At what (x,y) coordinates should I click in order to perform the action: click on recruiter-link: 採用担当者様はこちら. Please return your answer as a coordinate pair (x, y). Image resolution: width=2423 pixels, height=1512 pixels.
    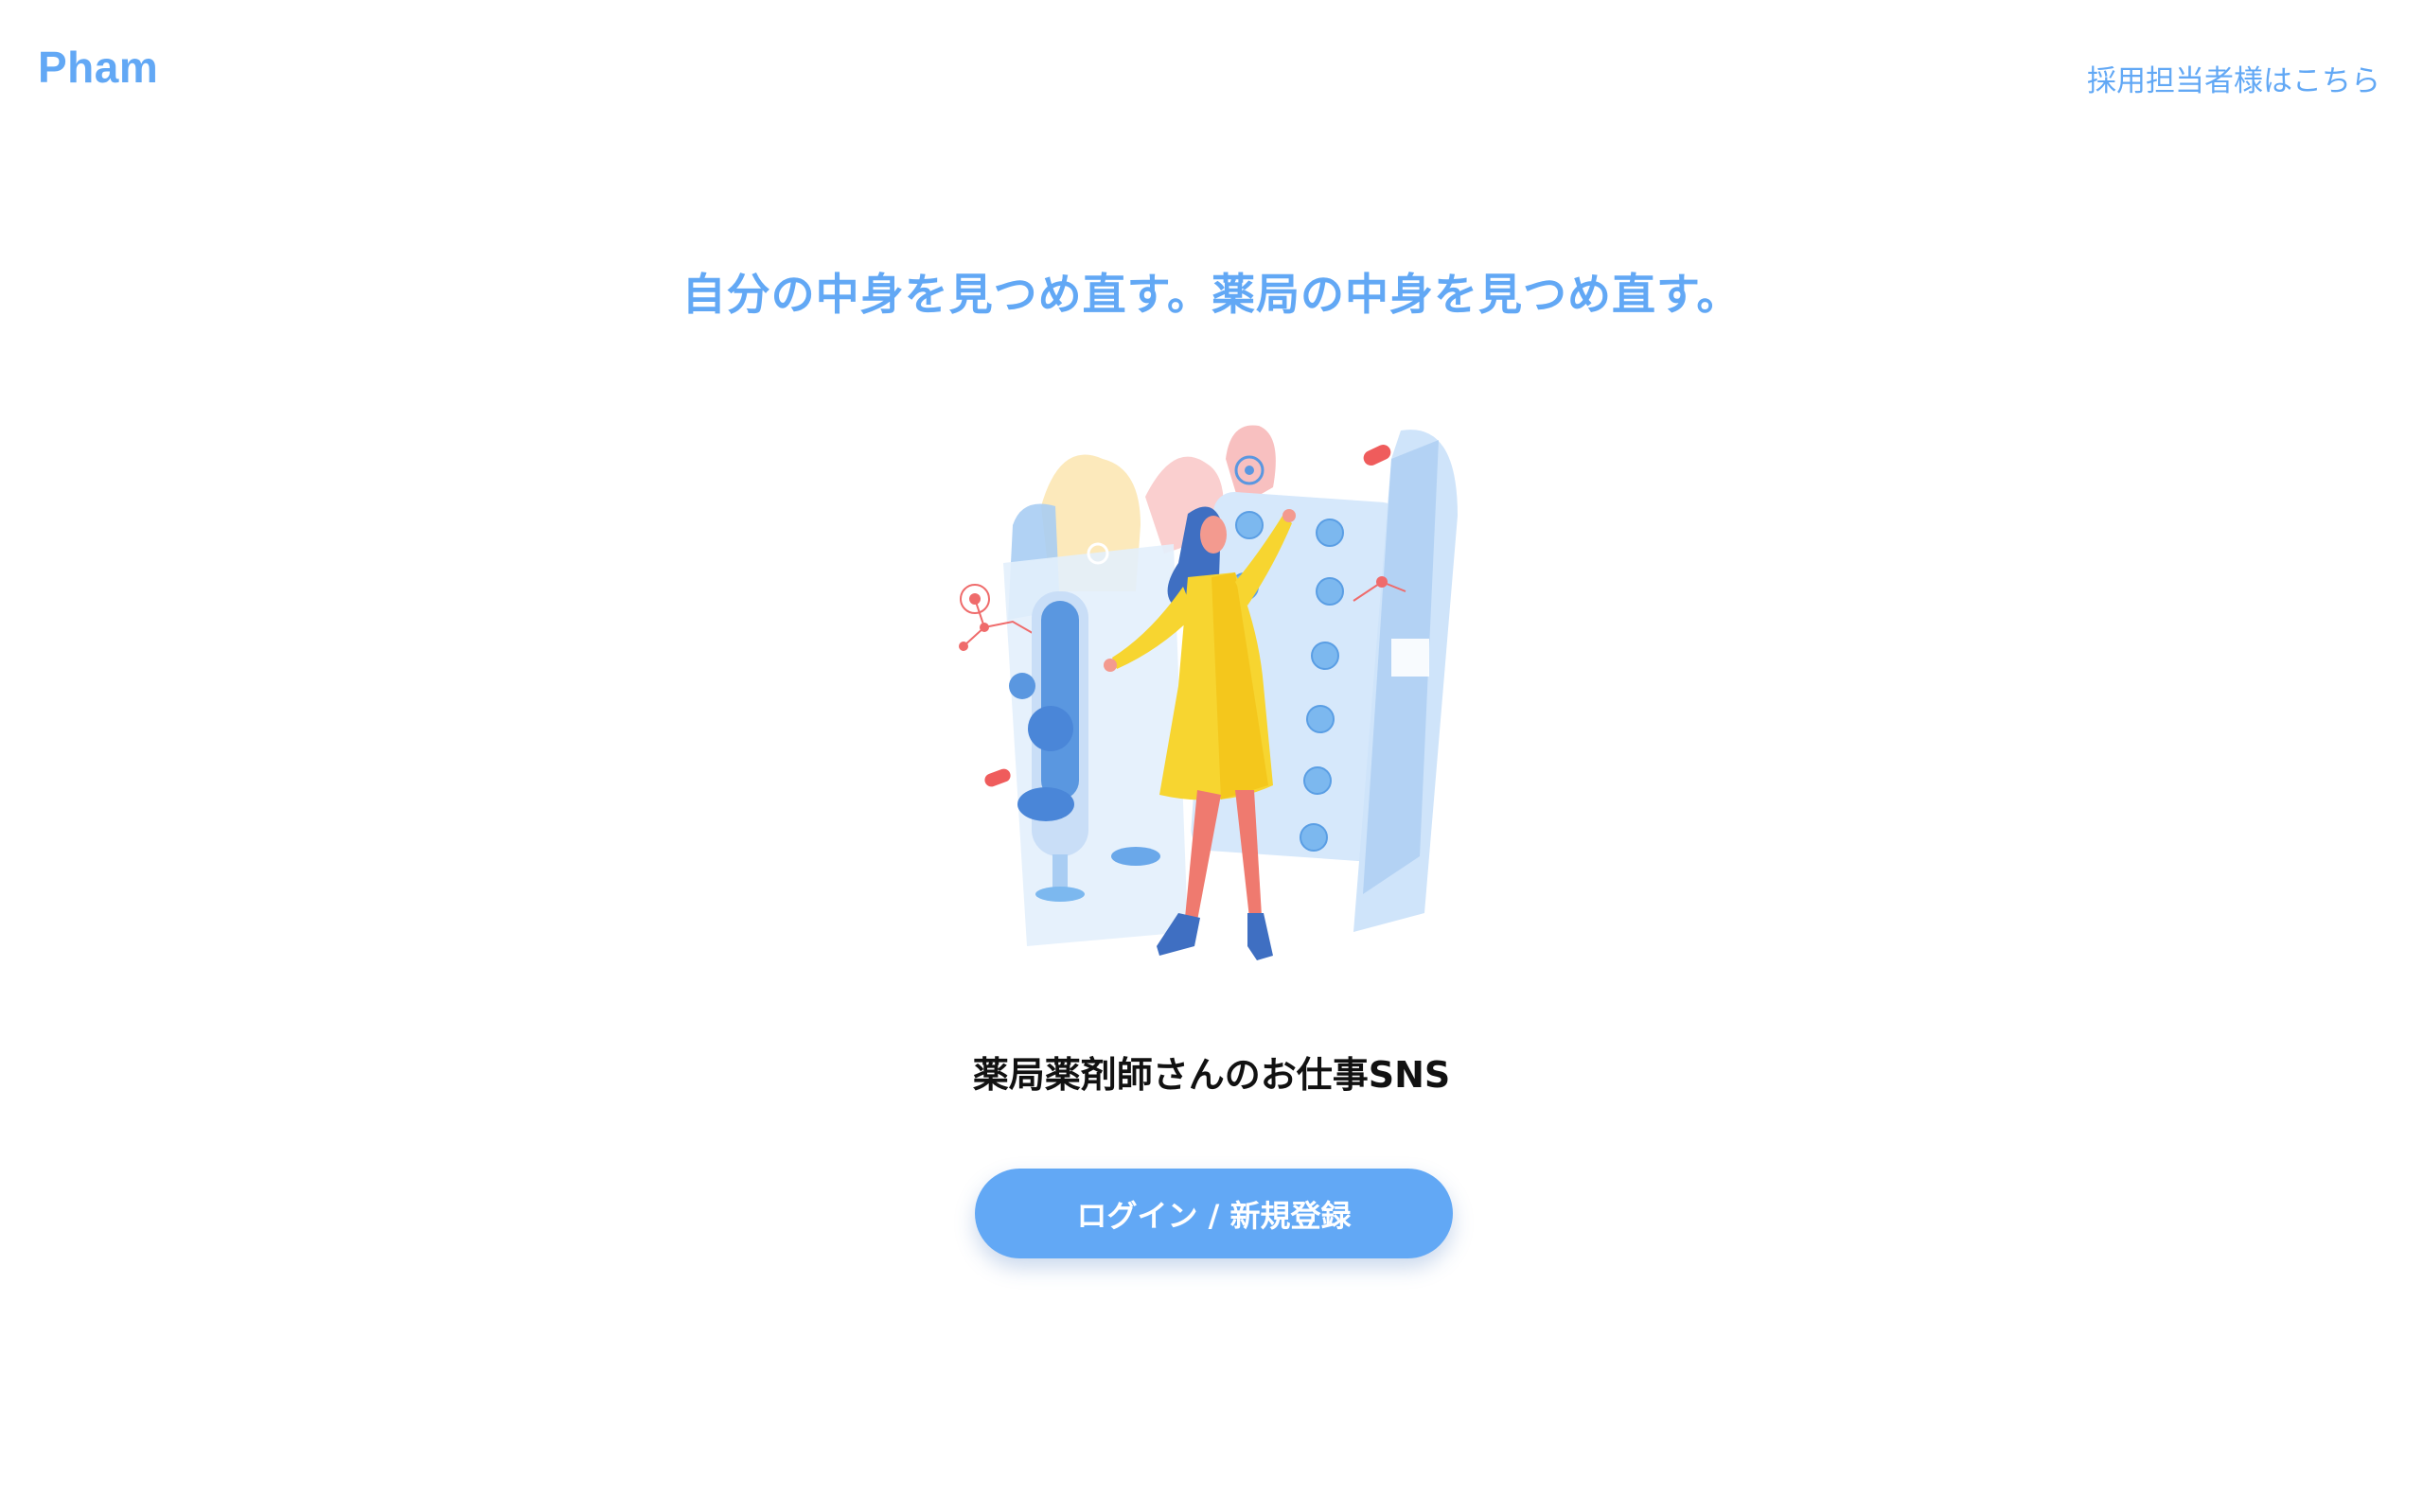
    Looking at the image, I should click on (2233, 78).